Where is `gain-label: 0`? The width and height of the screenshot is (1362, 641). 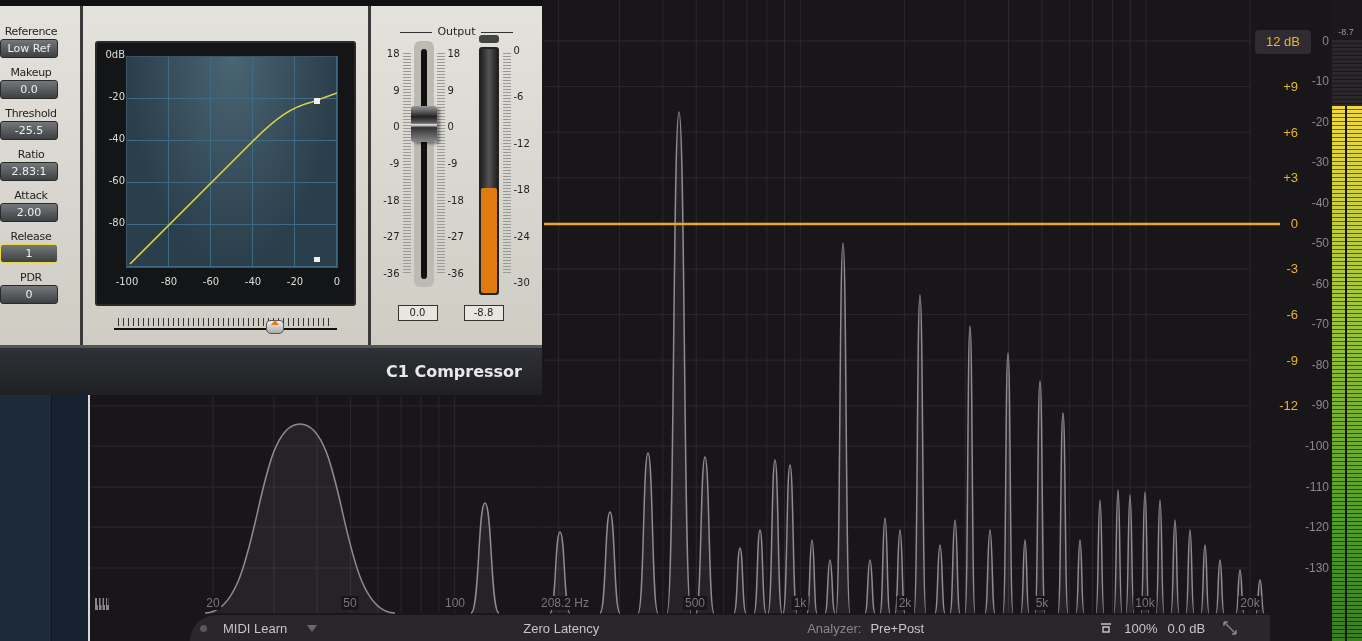
gain-label: 0 is located at coordinates (1293, 223).